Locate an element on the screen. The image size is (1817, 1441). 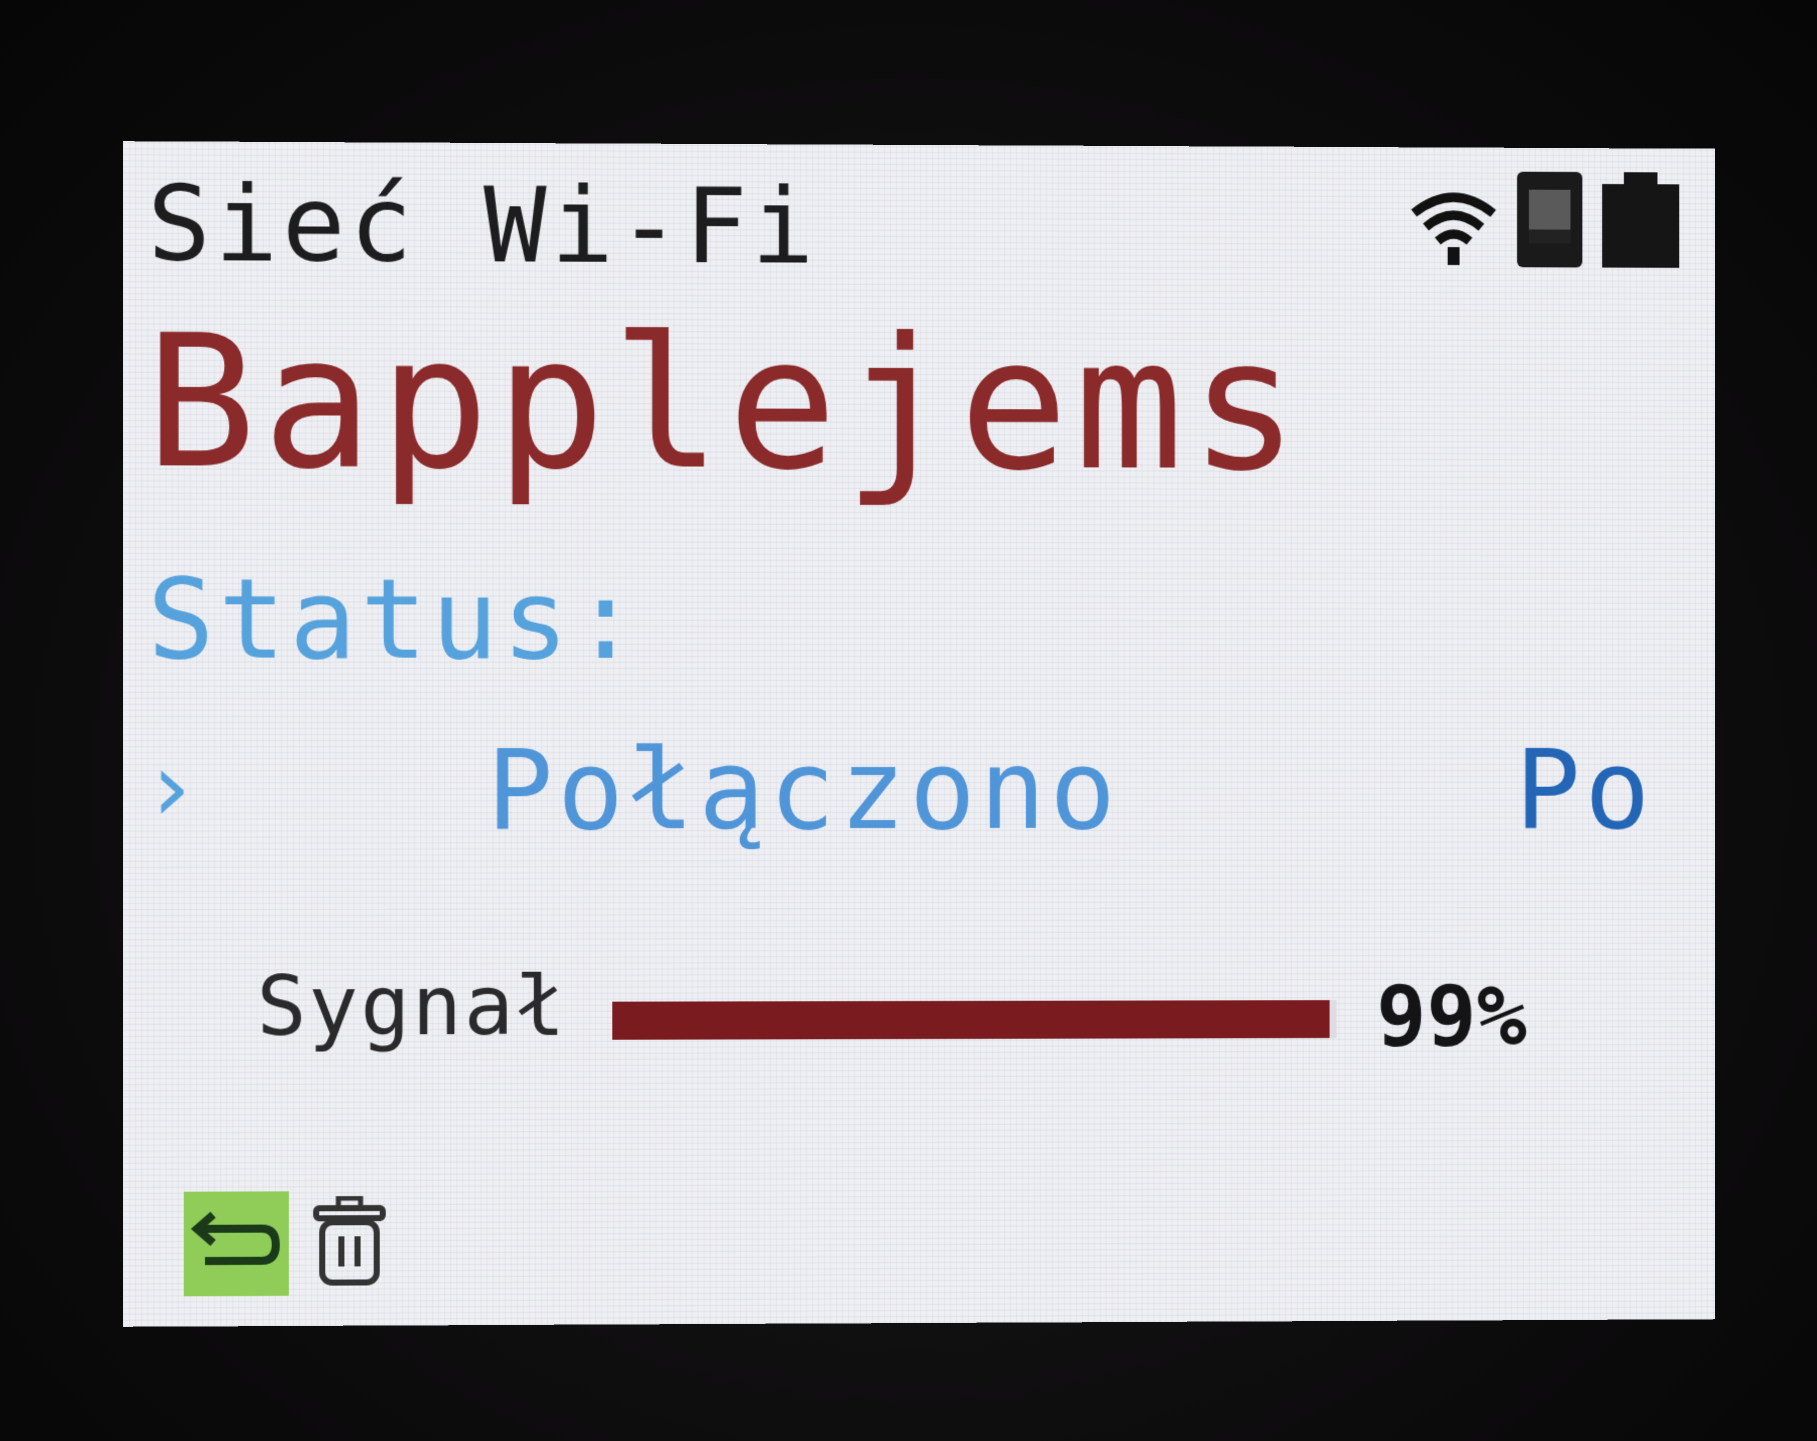
delete-button is located at coordinates (349, 1243).